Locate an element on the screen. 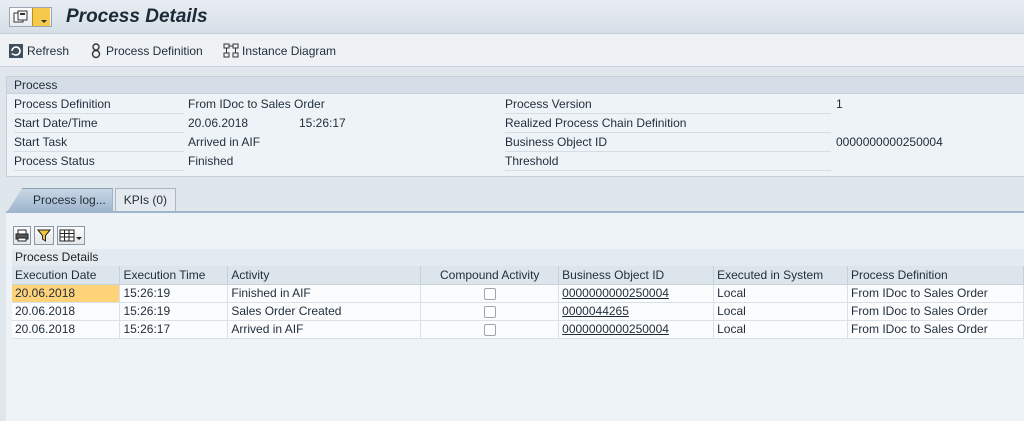 The image size is (1024, 421). print-icon is located at coordinates (22, 235).